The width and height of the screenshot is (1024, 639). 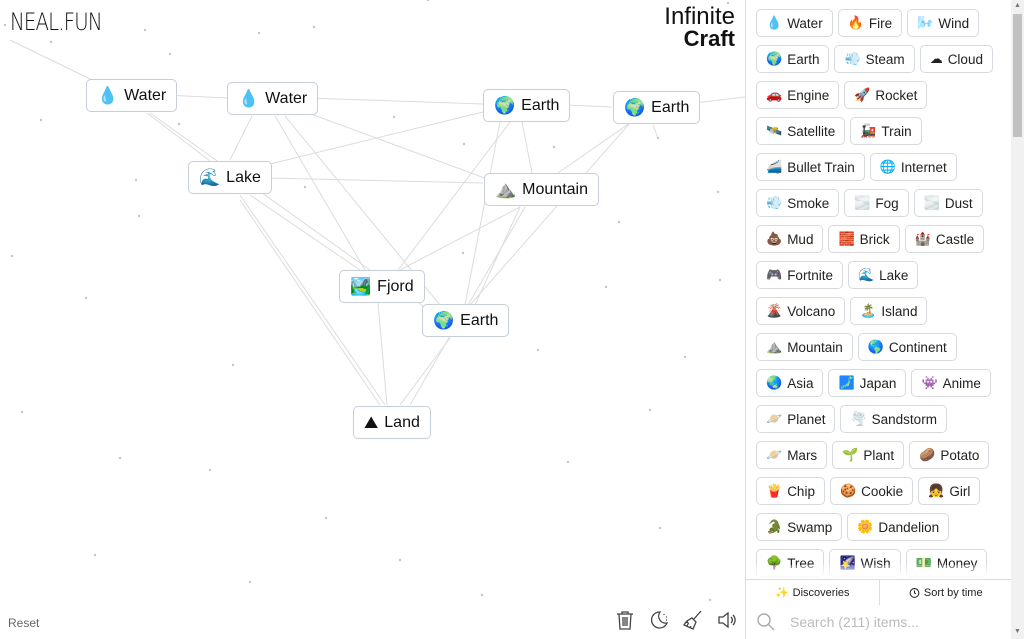 I want to click on item-label: Smoke, so click(x=808, y=203).